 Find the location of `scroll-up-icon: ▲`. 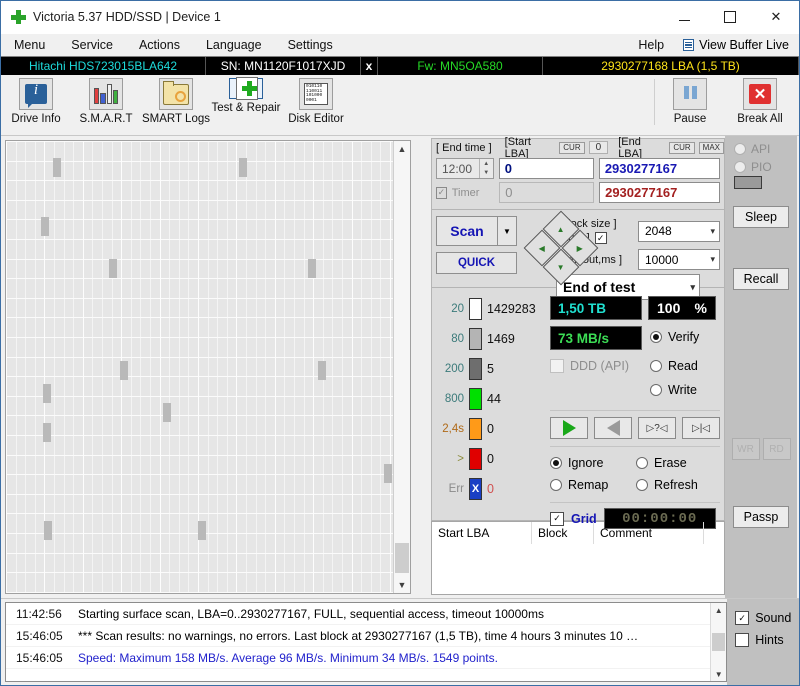

scroll-up-icon: ▲ is located at coordinates (402, 149).